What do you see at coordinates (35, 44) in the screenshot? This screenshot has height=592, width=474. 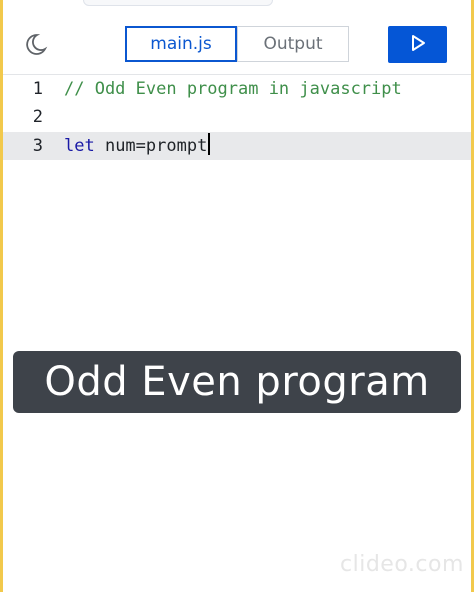 I see `moon-icon` at bounding box center [35, 44].